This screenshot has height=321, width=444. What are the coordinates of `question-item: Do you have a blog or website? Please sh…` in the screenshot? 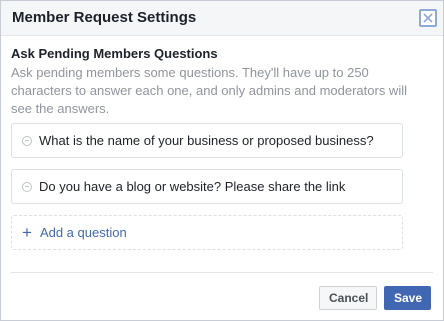 It's located at (207, 186).